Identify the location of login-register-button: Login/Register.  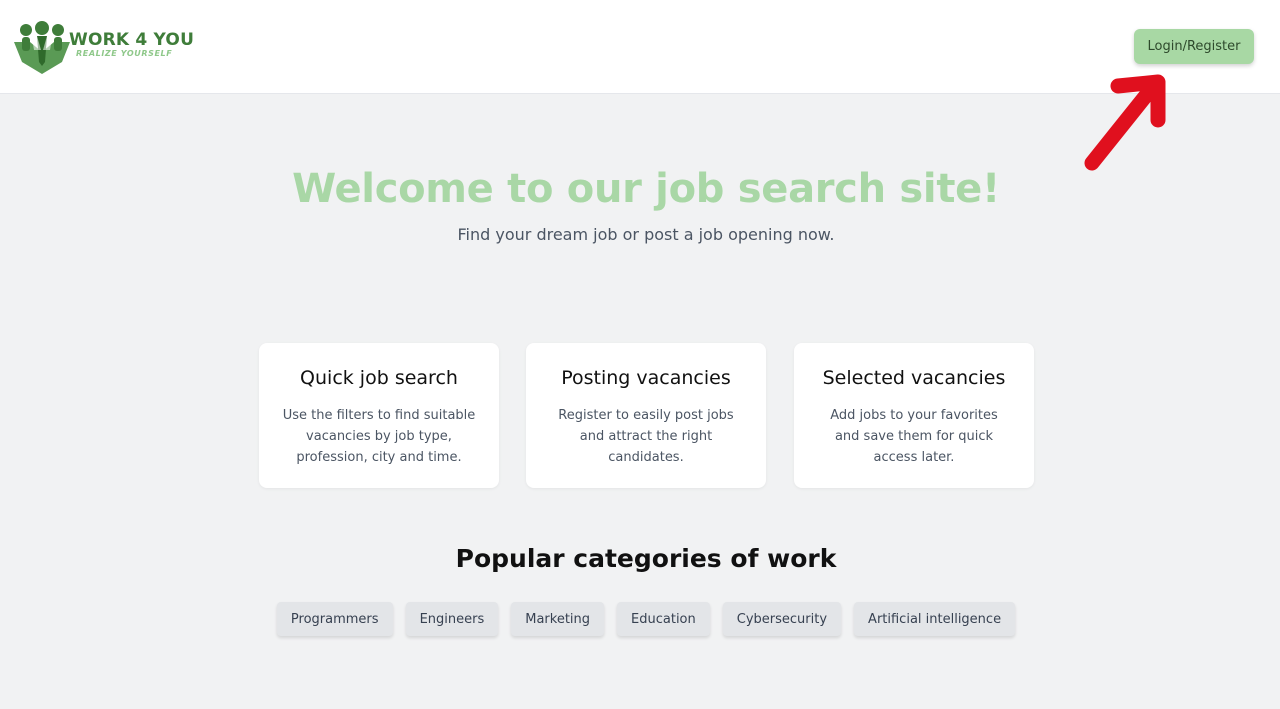
(1194, 46).